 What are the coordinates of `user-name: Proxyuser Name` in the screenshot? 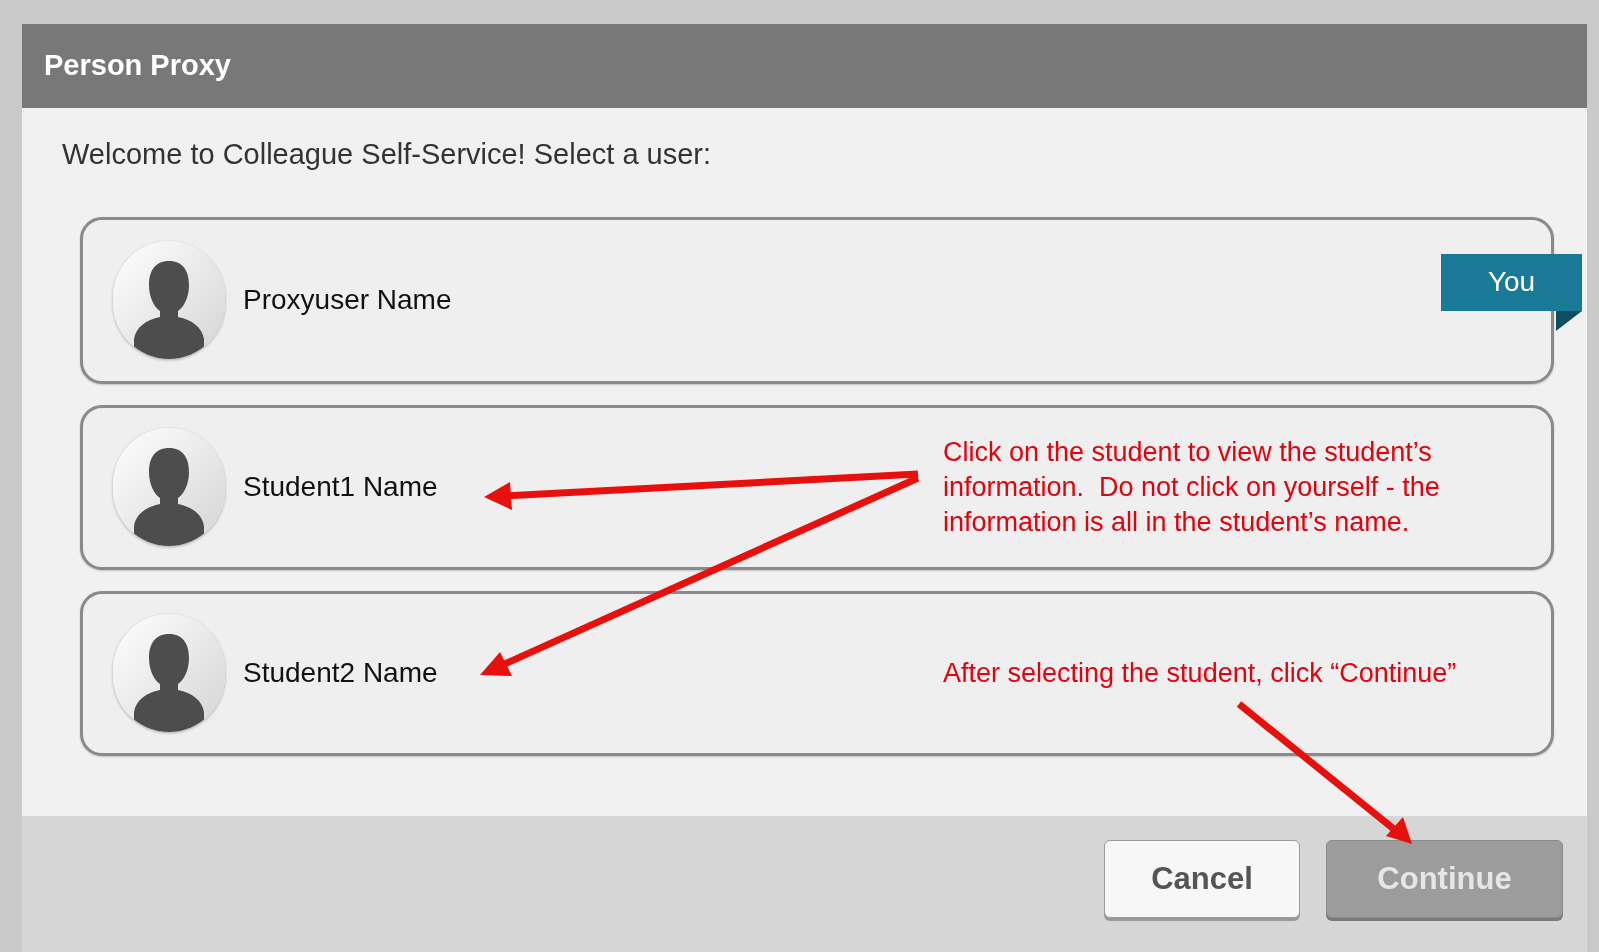 It's located at (348, 300).